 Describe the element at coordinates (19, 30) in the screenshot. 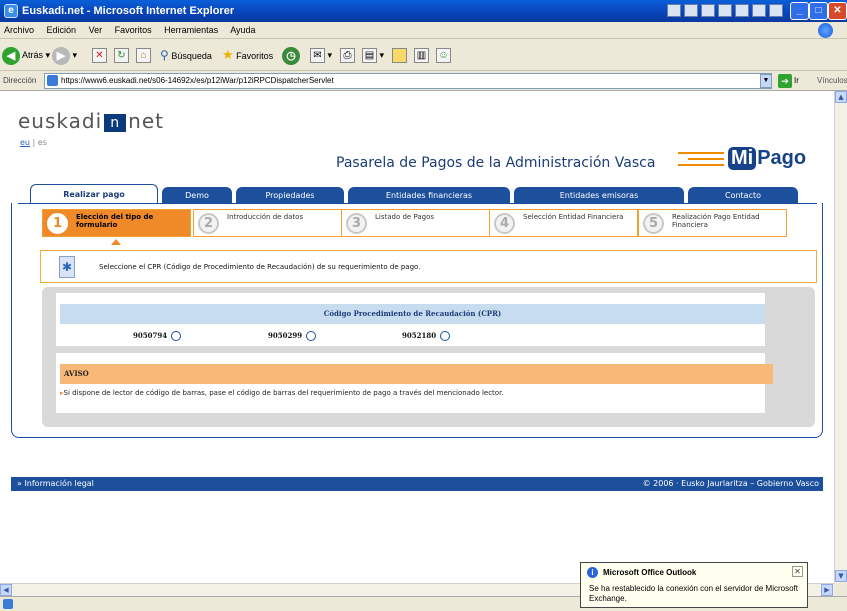

I see `menu-archivo: Archivo` at that location.